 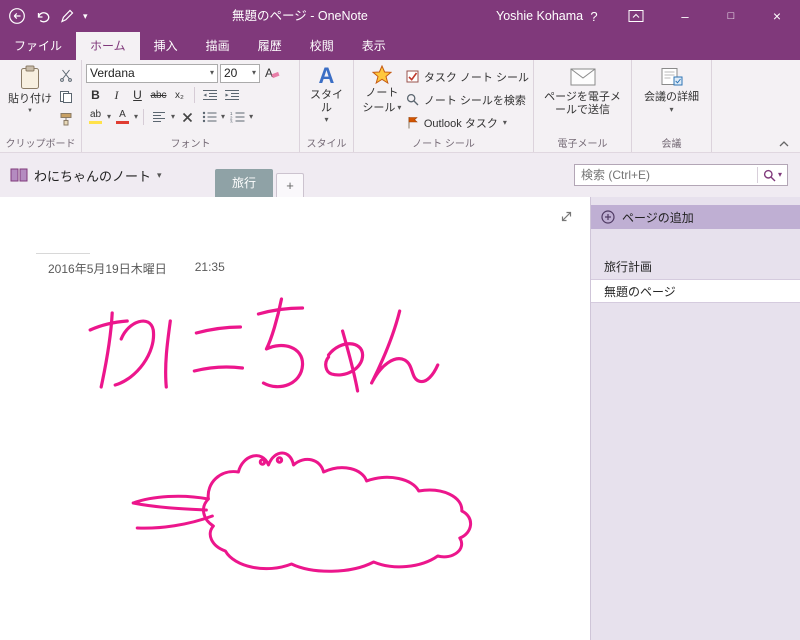 What do you see at coordinates (95, 95) in the screenshot?
I see `bold-button: B` at bounding box center [95, 95].